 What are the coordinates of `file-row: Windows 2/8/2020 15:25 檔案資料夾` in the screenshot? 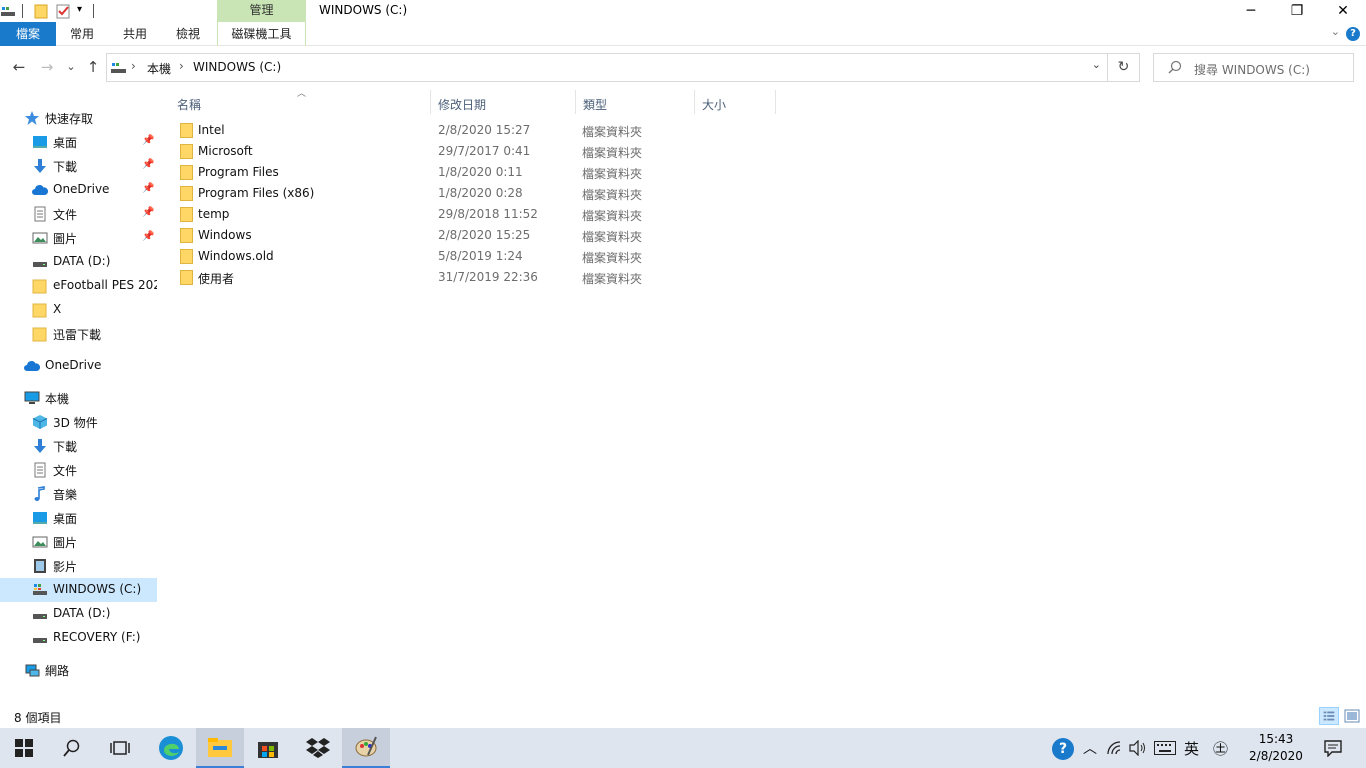 It's located at (474, 235).